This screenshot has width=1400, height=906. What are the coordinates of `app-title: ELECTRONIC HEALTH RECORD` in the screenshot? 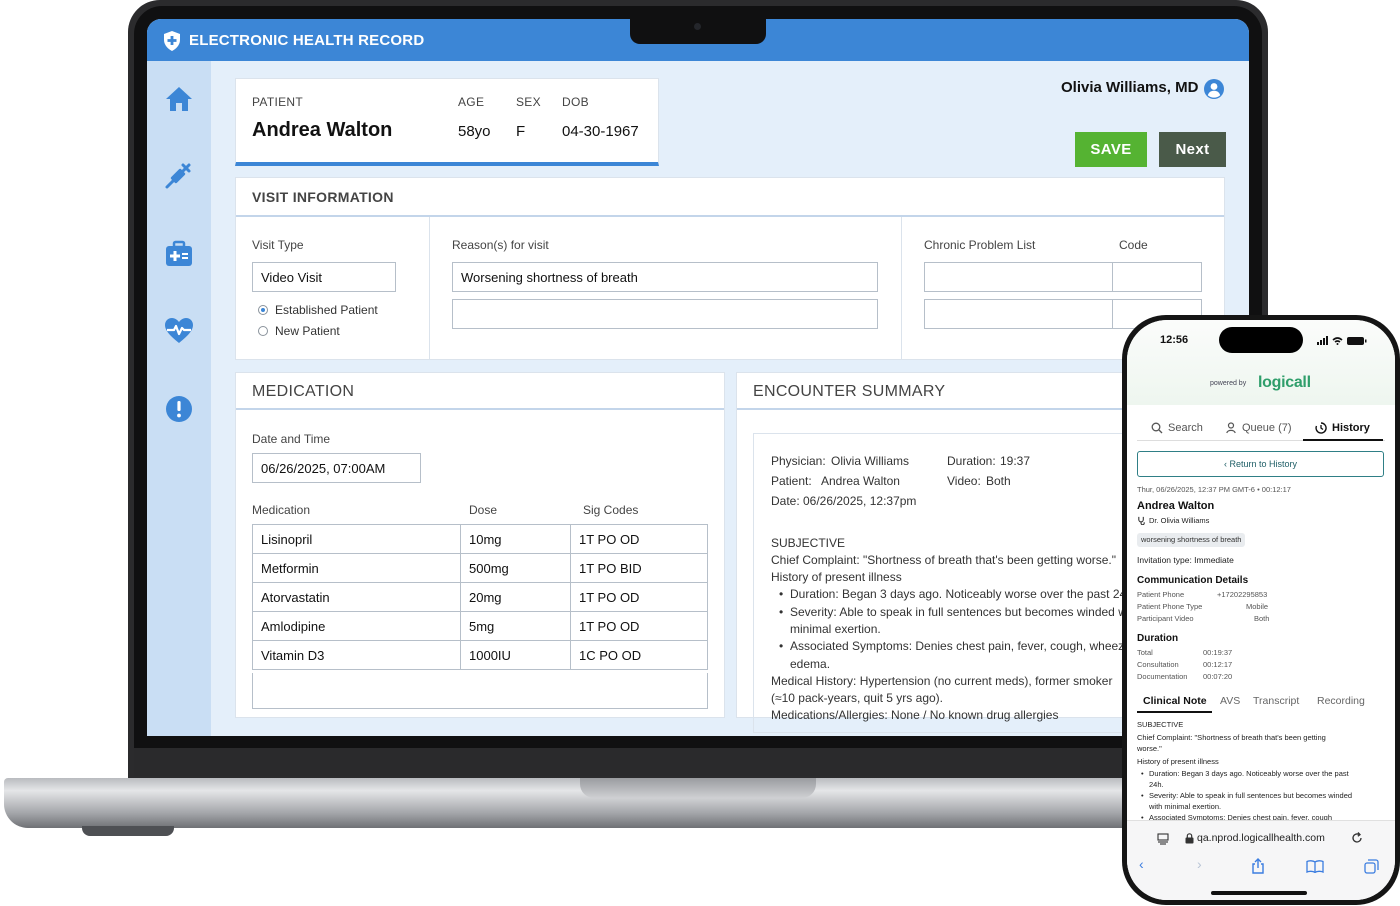 It's located at (307, 40).